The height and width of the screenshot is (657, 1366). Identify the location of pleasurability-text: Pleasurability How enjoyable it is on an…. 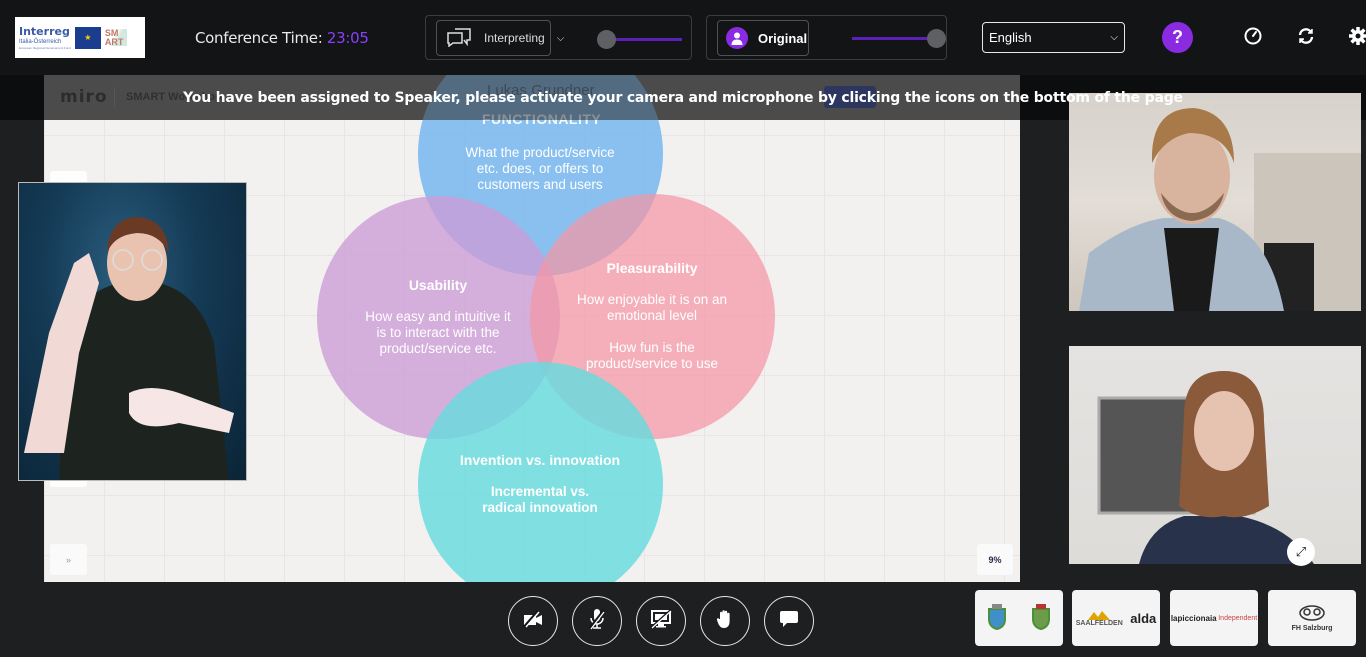
(652, 316).